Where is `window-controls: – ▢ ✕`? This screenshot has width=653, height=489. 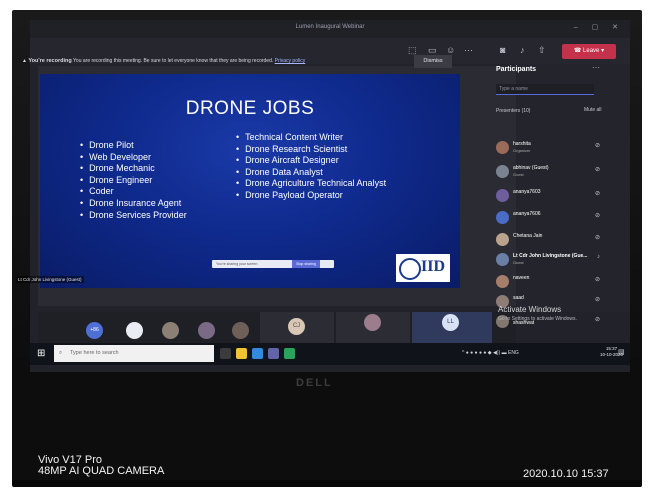
window-controls: – ▢ ✕ is located at coordinates (599, 27).